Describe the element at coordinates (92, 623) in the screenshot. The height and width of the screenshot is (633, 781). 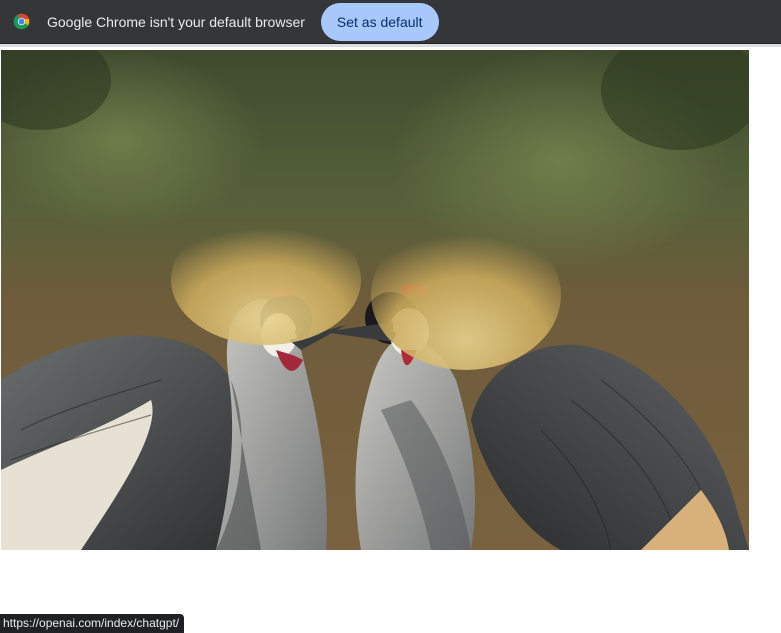
I see `link-status-bubble: https://openai.com/index/chatgpt/` at that location.